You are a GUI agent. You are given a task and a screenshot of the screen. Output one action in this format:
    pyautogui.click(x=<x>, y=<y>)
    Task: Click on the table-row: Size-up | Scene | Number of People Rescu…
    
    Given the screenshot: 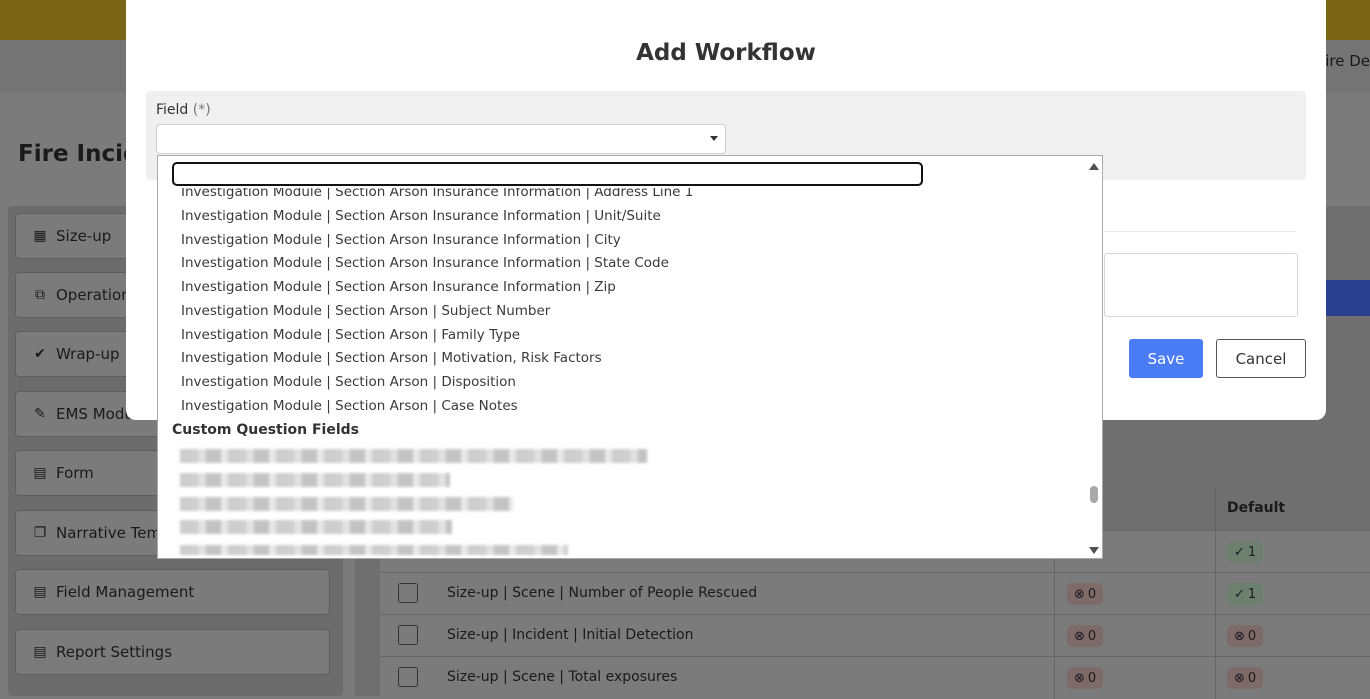 What is the action you would take?
    pyautogui.click(x=875, y=593)
    